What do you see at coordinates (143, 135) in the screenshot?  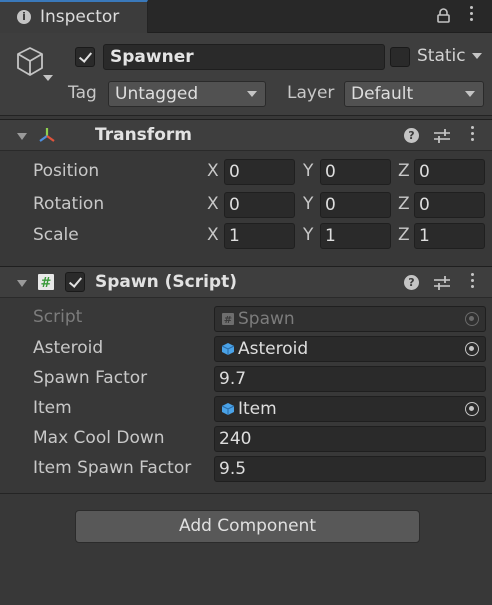 I see `transform-title: Transform` at bounding box center [143, 135].